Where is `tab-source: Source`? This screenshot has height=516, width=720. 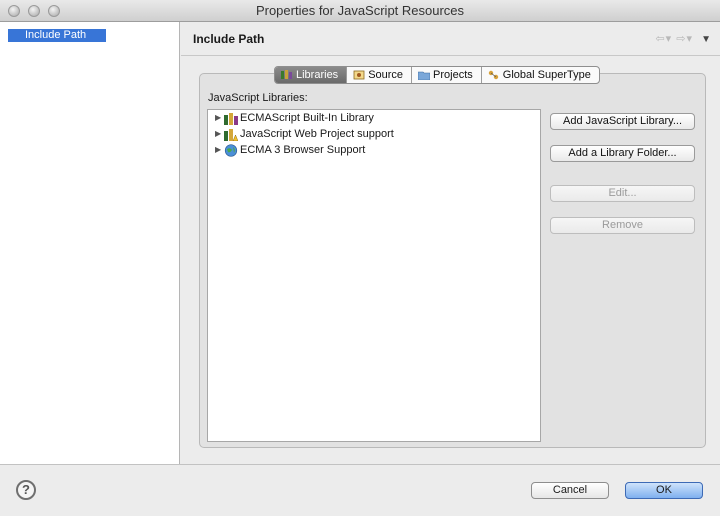
tab-source: Source is located at coordinates (380, 75).